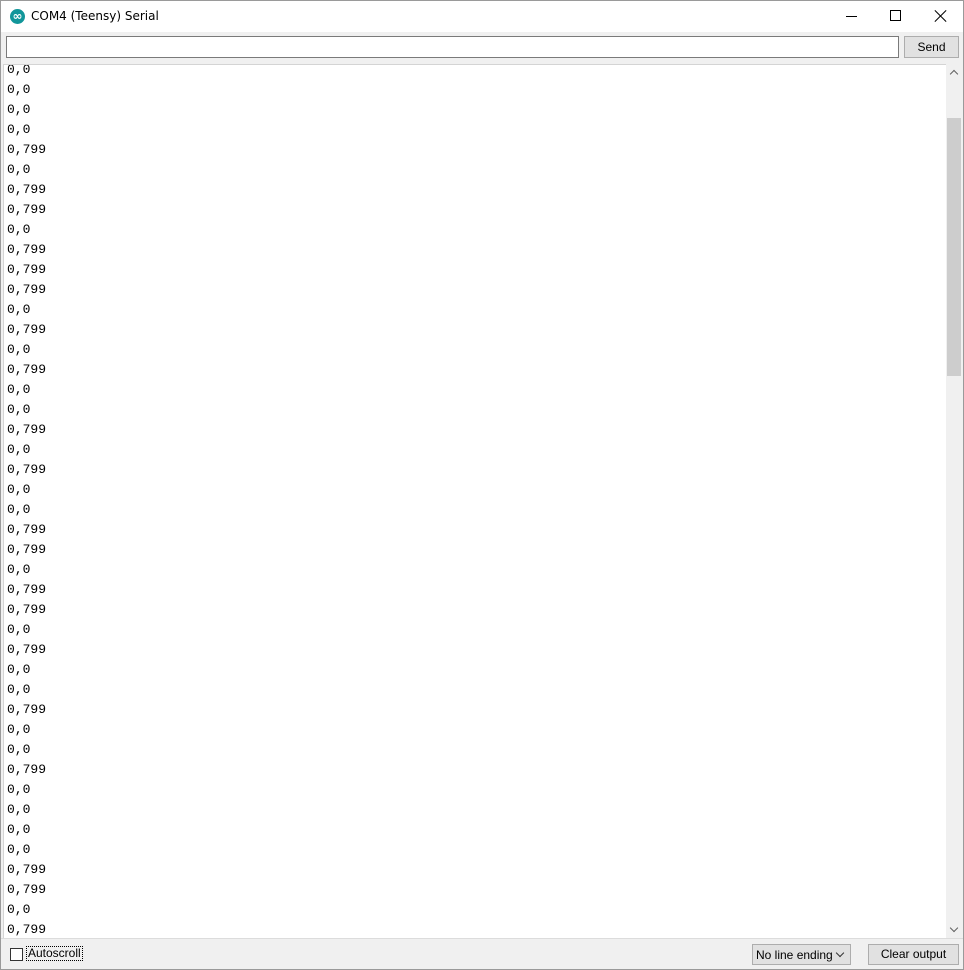  Describe the element at coordinates (794, 955) in the screenshot. I see `line-ending-value: No line ending` at that location.